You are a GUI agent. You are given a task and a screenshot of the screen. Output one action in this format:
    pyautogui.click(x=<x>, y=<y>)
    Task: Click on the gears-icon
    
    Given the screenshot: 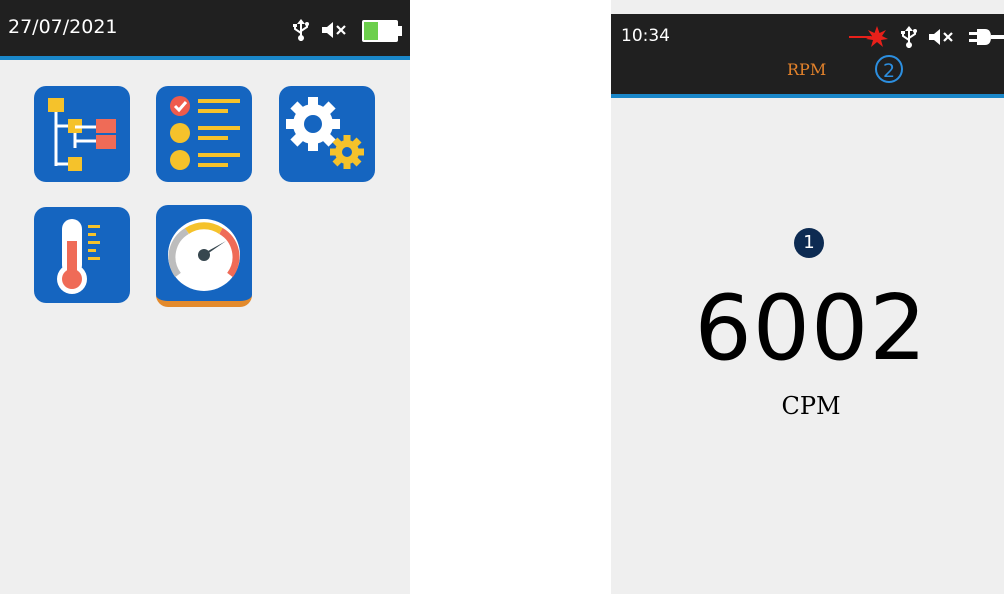 What is the action you would take?
    pyautogui.click(x=325, y=133)
    